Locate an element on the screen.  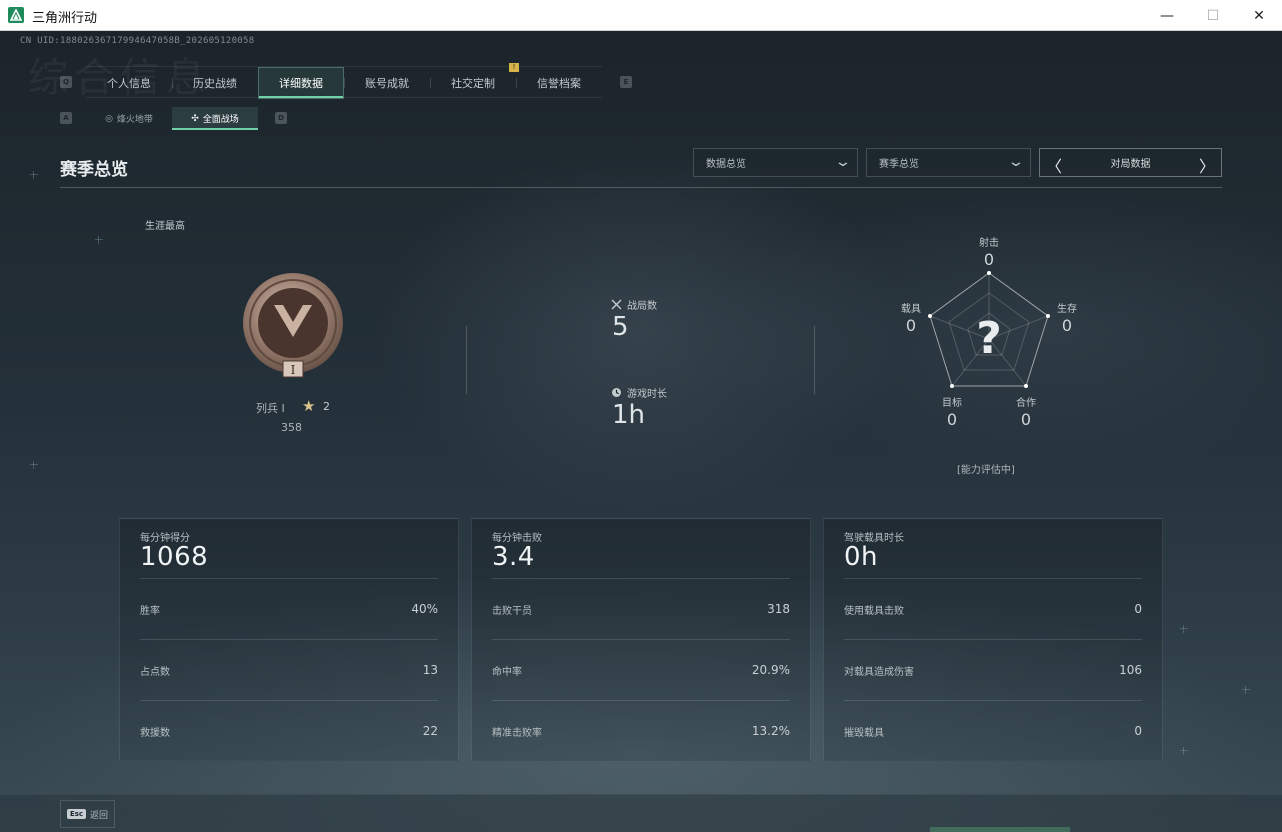
app-logo-icon is located at coordinates (16, 15).